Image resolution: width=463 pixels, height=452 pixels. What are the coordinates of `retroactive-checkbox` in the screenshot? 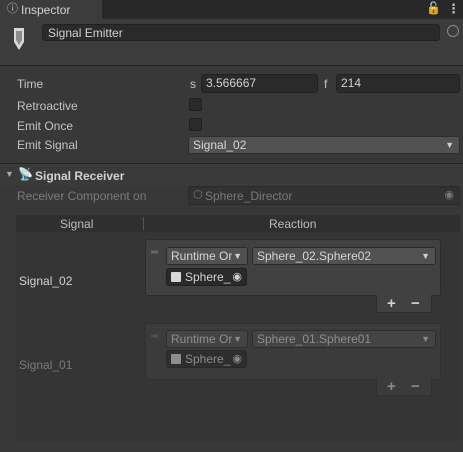 It's located at (195, 104).